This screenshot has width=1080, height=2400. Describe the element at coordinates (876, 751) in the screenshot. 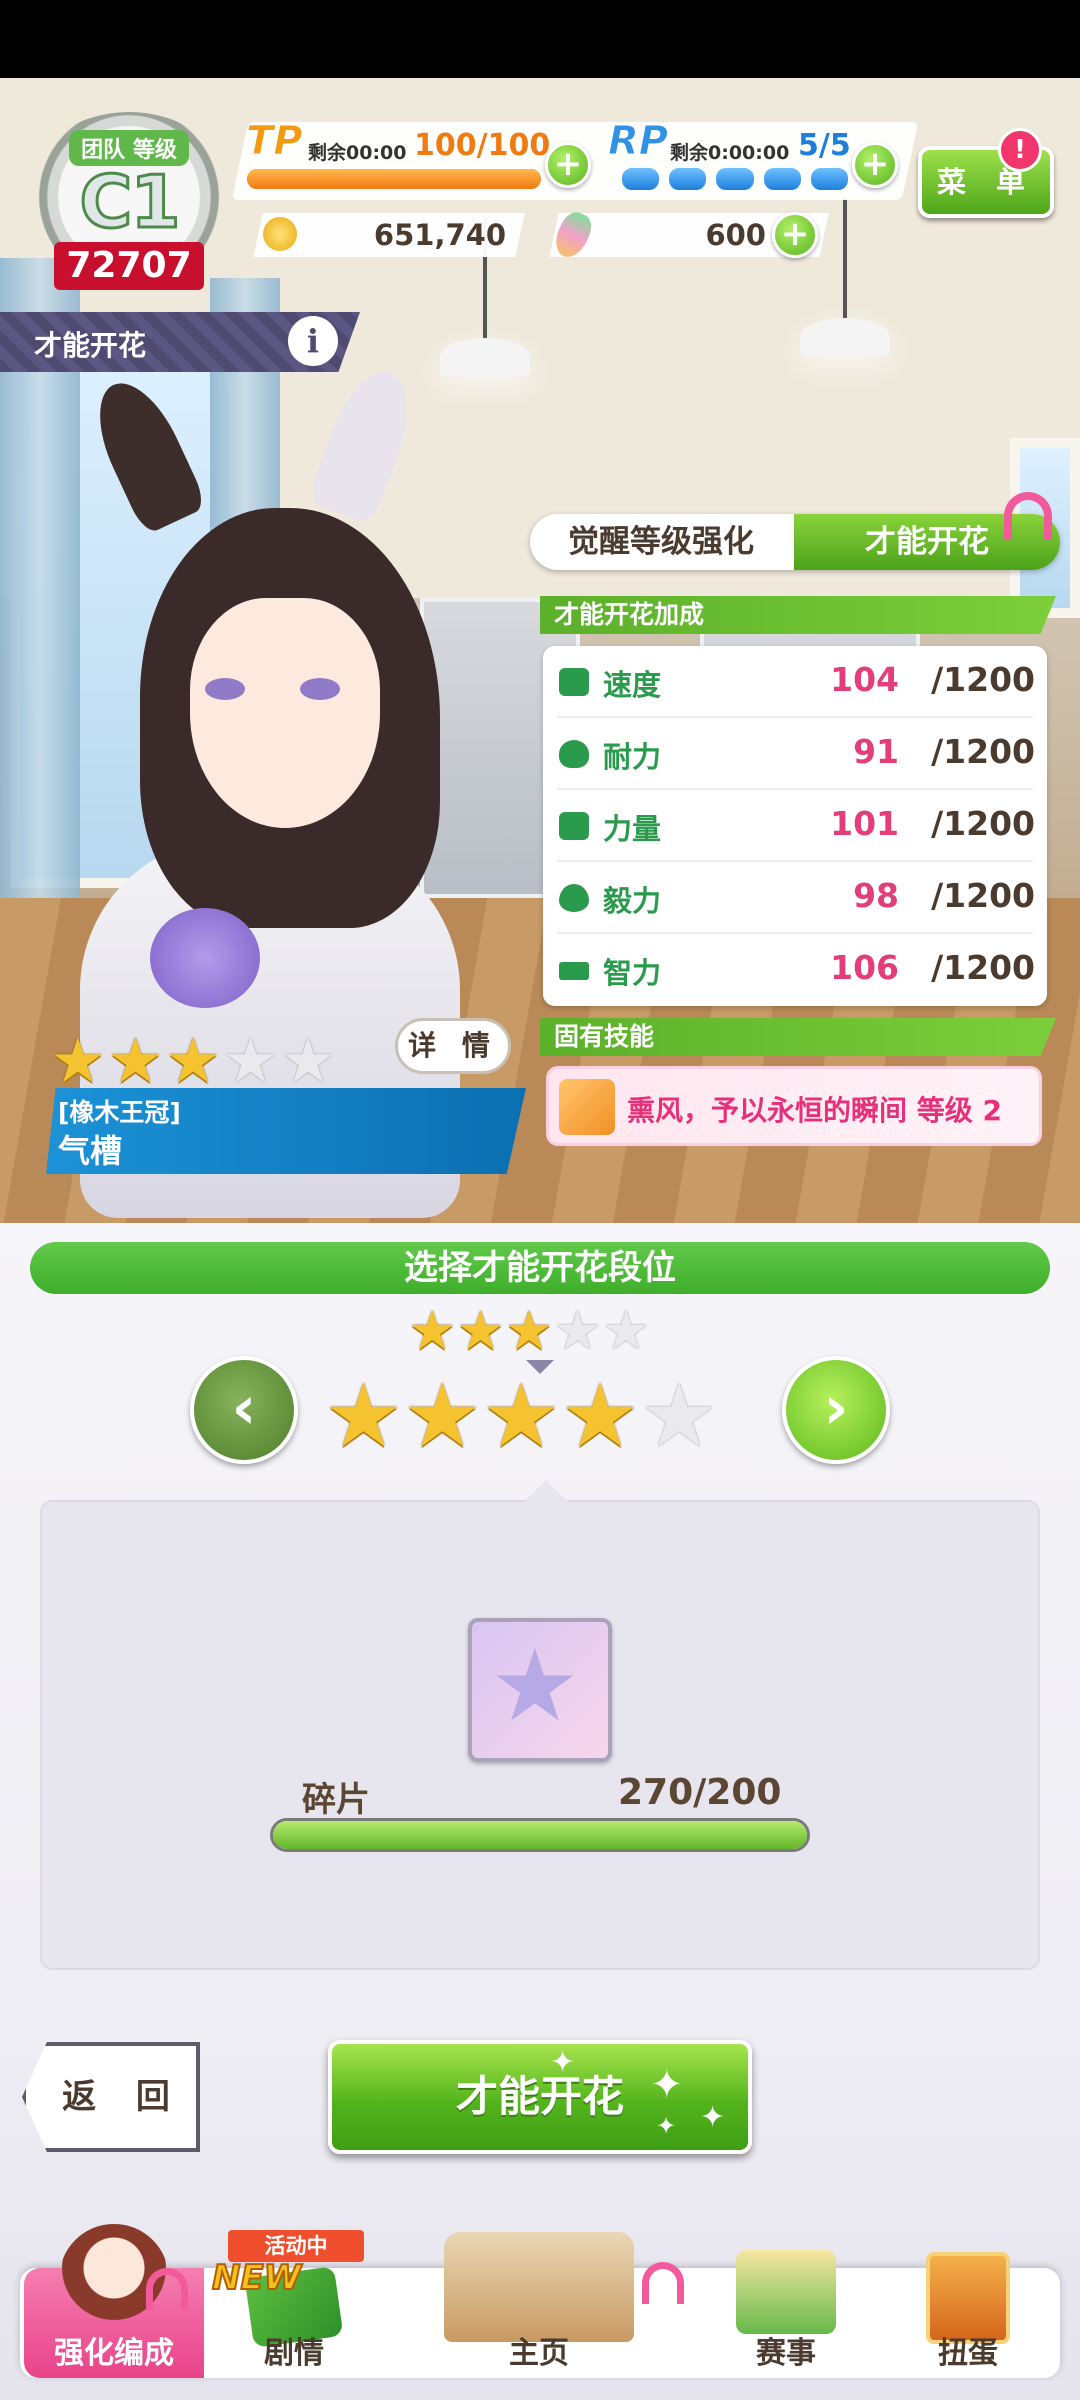

I see `stat-value: 91` at that location.